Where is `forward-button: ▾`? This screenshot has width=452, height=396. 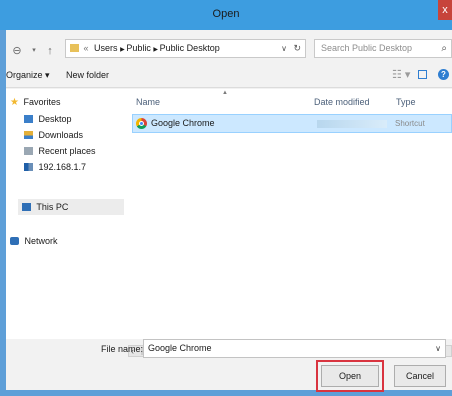 forward-button: ▾ is located at coordinates (34, 51).